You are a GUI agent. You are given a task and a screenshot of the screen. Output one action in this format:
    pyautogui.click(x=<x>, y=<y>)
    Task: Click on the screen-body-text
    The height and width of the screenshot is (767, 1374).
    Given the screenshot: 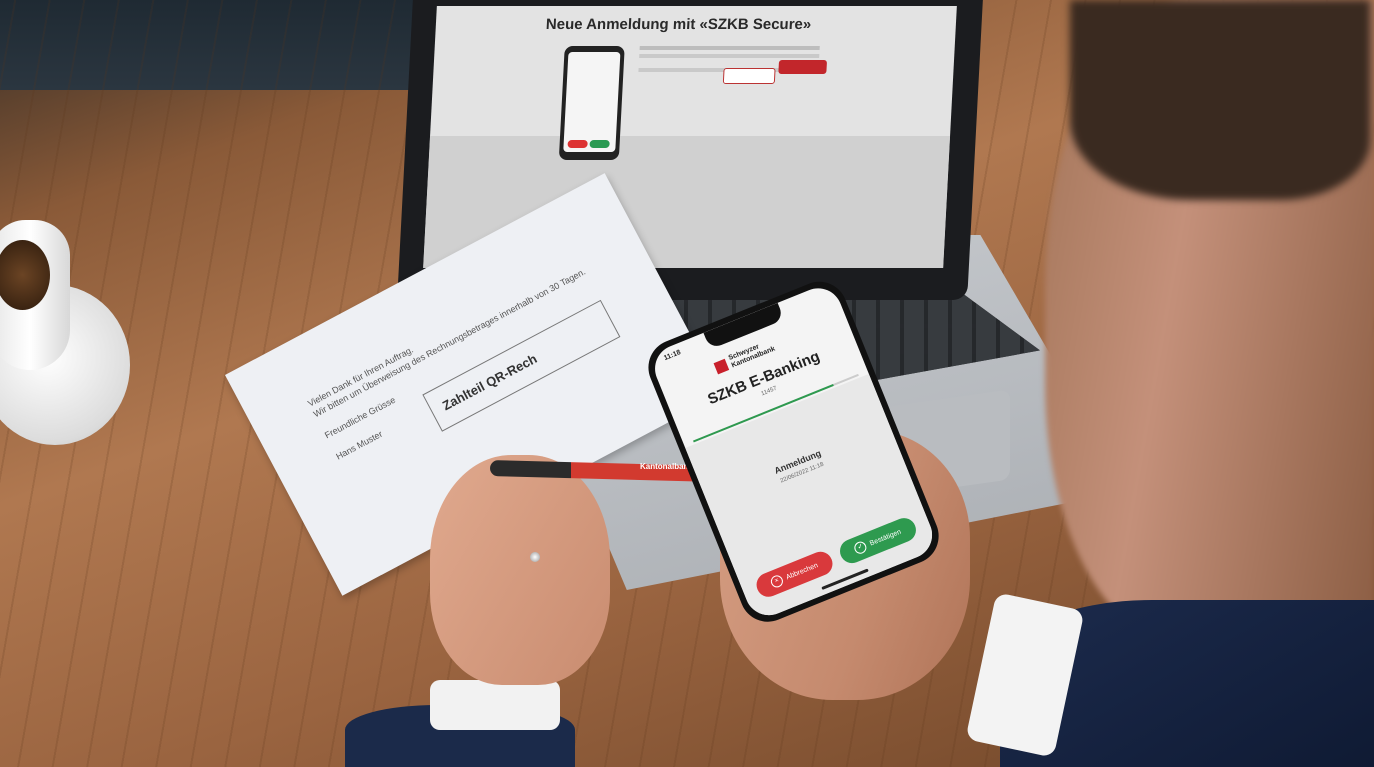 What is the action you would take?
    pyautogui.click(x=729, y=48)
    